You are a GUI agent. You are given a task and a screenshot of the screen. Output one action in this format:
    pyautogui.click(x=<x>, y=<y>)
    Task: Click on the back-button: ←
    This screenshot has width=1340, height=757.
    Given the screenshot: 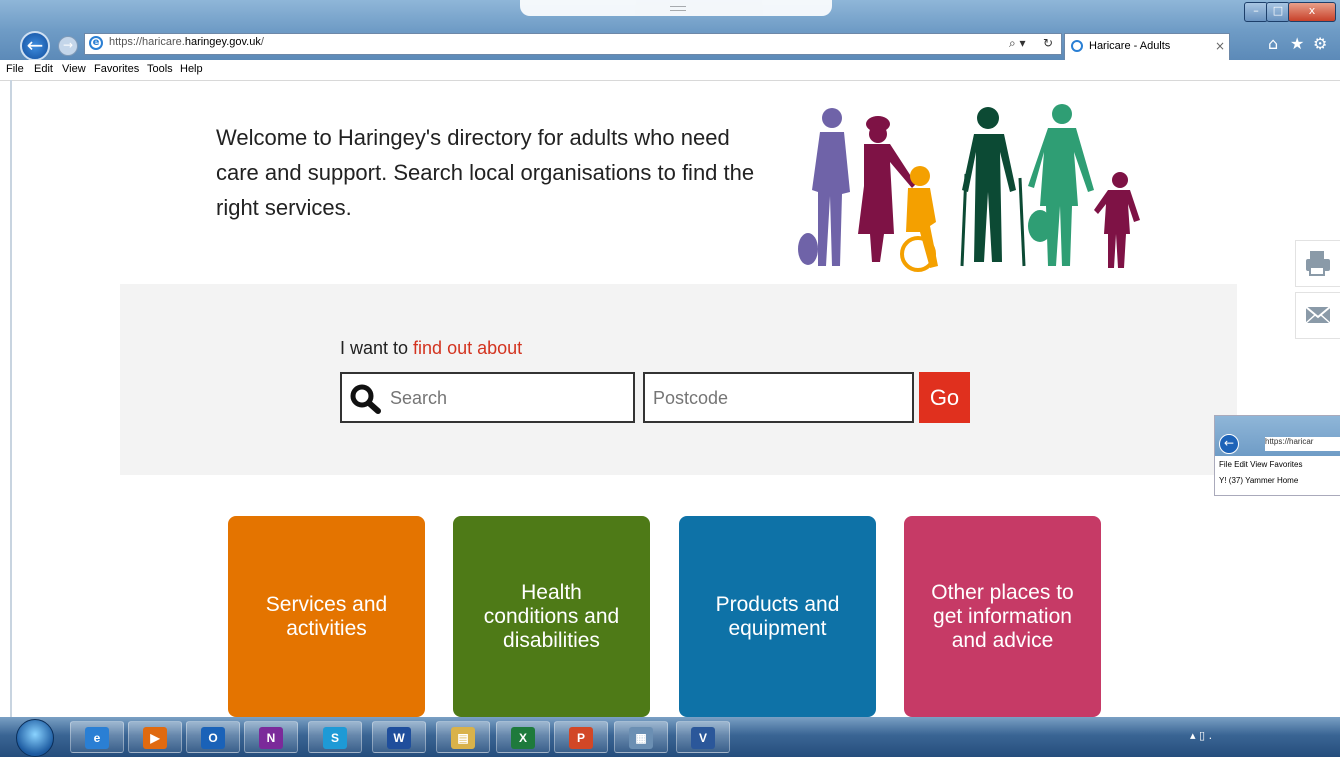 What is the action you would take?
    pyautogui.click(x=35, y=46)
    